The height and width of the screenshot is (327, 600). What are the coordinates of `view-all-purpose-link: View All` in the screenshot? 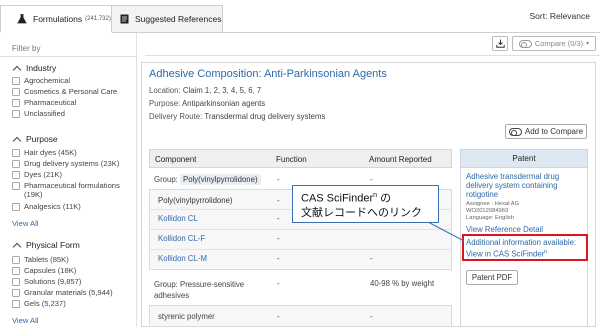 It's located at (25, 223).